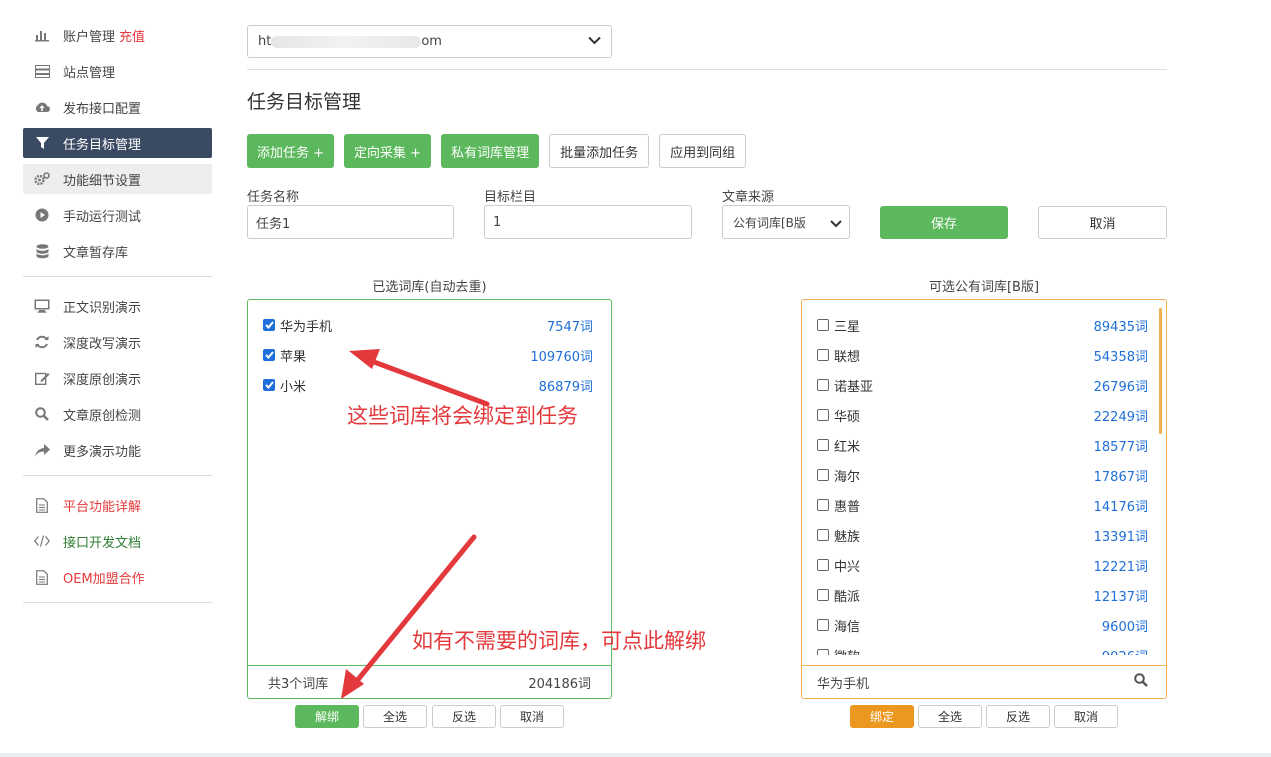  What do you see at coordinates (559, 641) in the screenshot?
I see `annotation-unbind-note: 如有不需要的词库，可点此解绑` at bounding box center [559, 641].